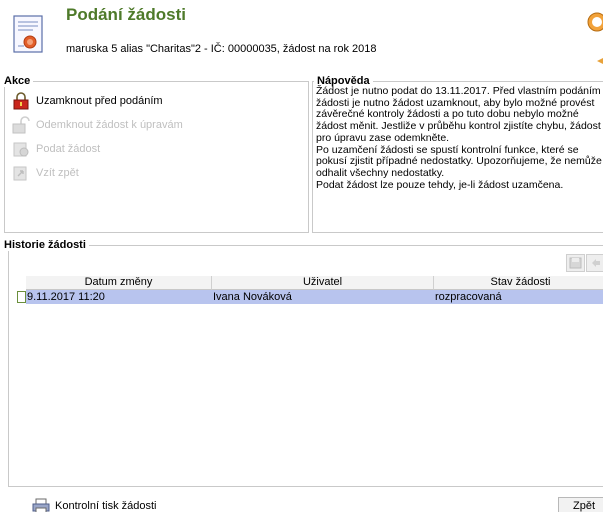 The width and height of the screenshot is (603, 512). I want to click on cell-user: Ivana Nováková, so click(252, 297).